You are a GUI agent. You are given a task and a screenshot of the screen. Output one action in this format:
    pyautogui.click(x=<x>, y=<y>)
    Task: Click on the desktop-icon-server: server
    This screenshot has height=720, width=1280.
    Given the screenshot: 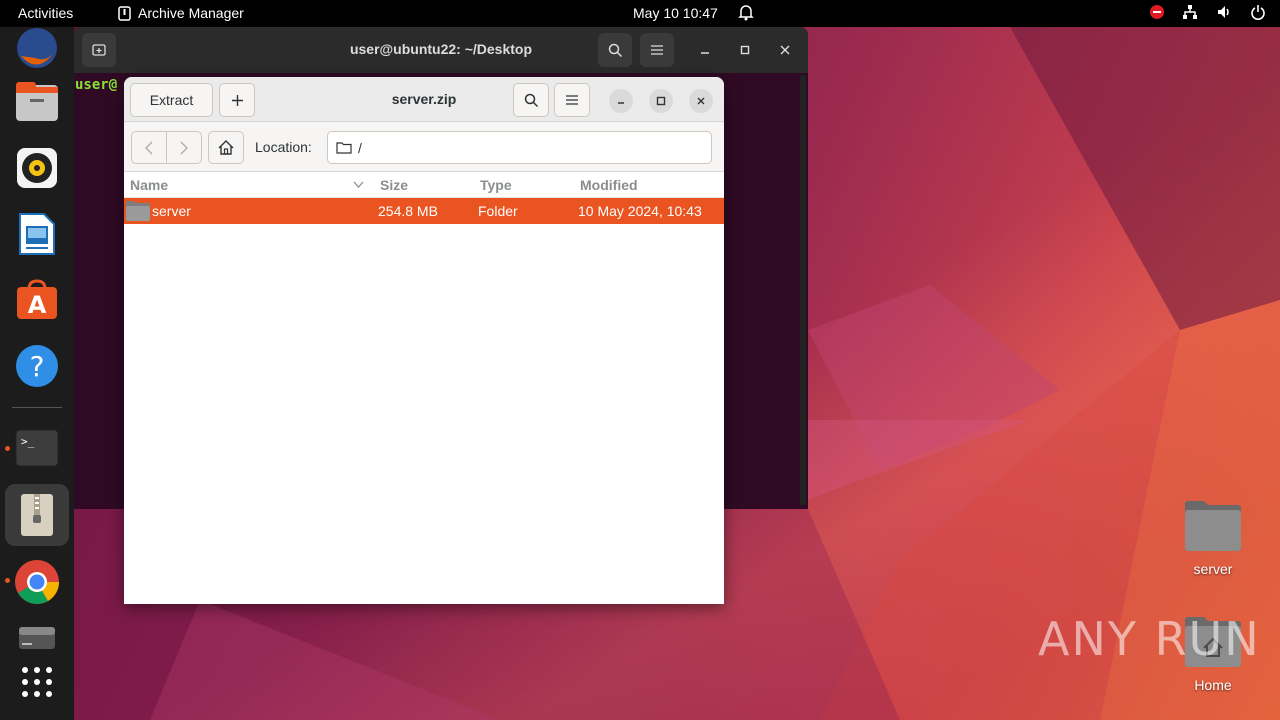 What is the action you would take?
    pyautogui.click(x=1213, y=538)
    